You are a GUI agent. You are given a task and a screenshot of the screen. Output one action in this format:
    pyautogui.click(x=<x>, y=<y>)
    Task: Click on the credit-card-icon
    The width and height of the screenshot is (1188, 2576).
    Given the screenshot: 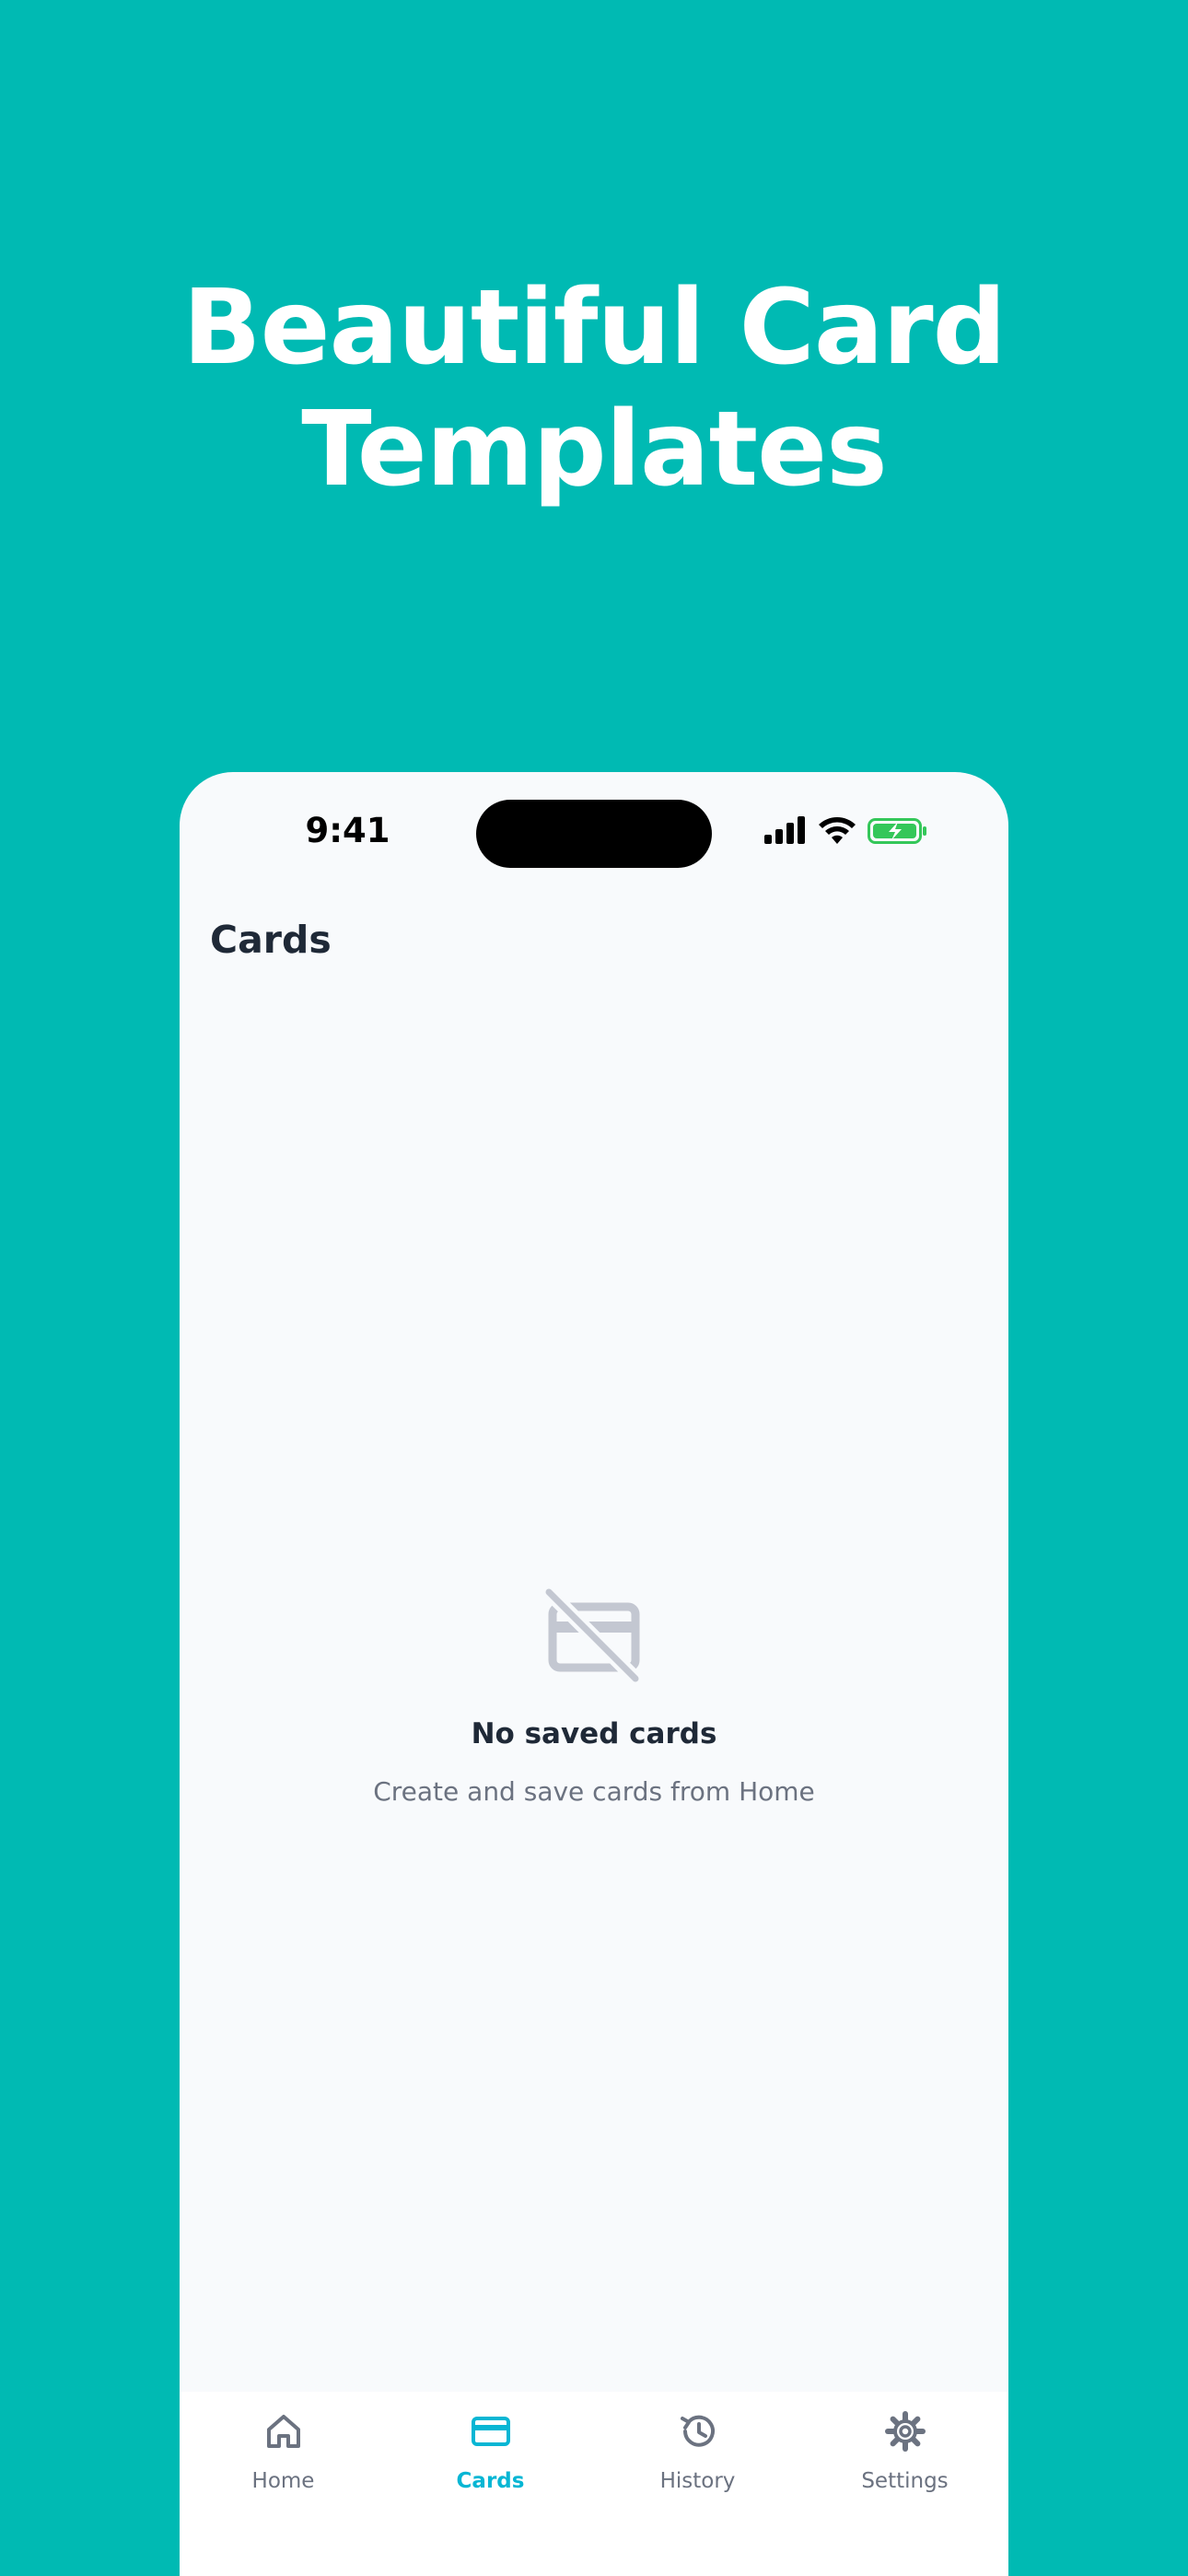 What is the action you would take?
    pyautogui.click(x=491, y=2431)
    